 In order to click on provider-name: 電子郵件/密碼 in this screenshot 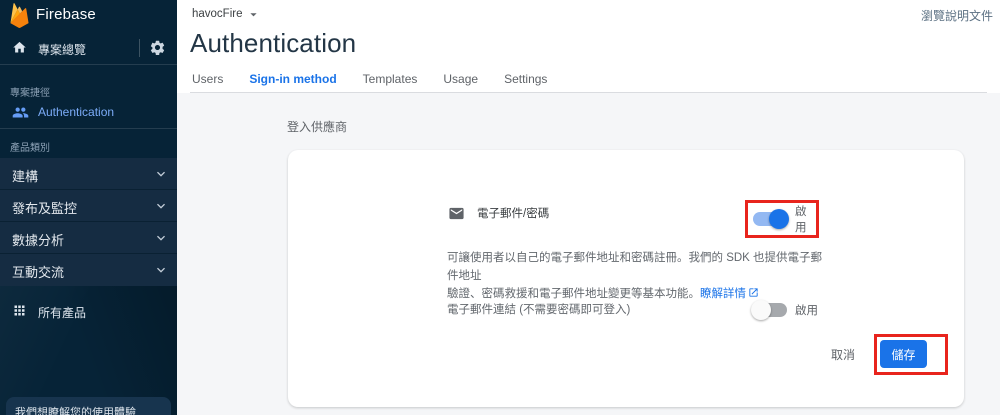, I will do `click(513, 214)`.